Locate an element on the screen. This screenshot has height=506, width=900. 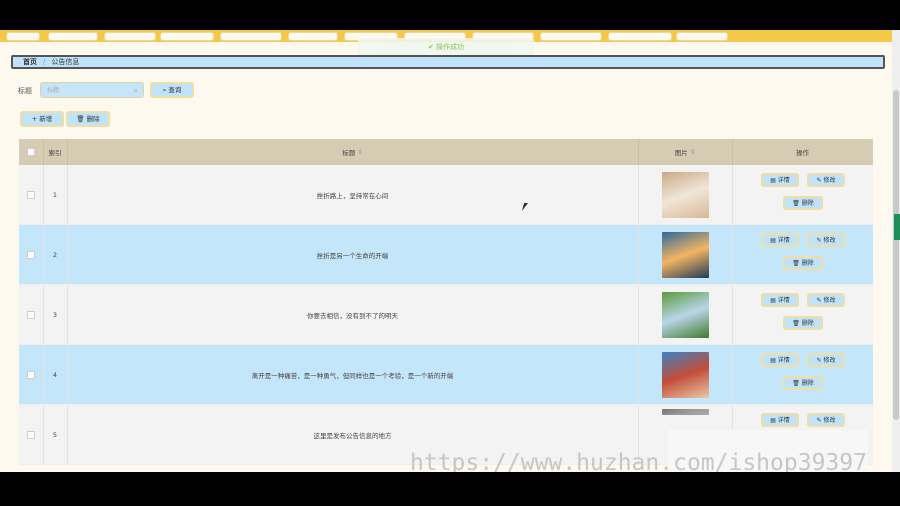
header-title: 标题 ⇕ is located at coordinates (352, 152).